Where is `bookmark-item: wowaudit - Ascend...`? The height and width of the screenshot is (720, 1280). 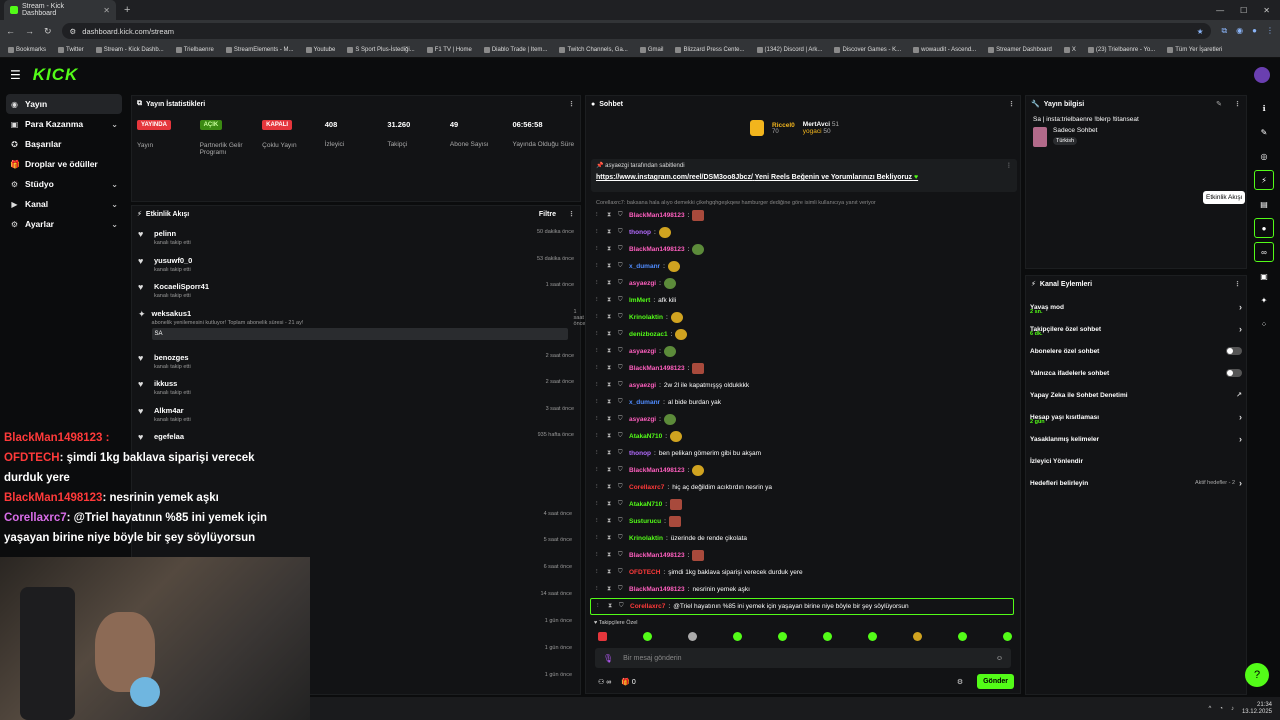
bookmark-item: wowaudit - Ascend... is located at coordinates (944, 49).